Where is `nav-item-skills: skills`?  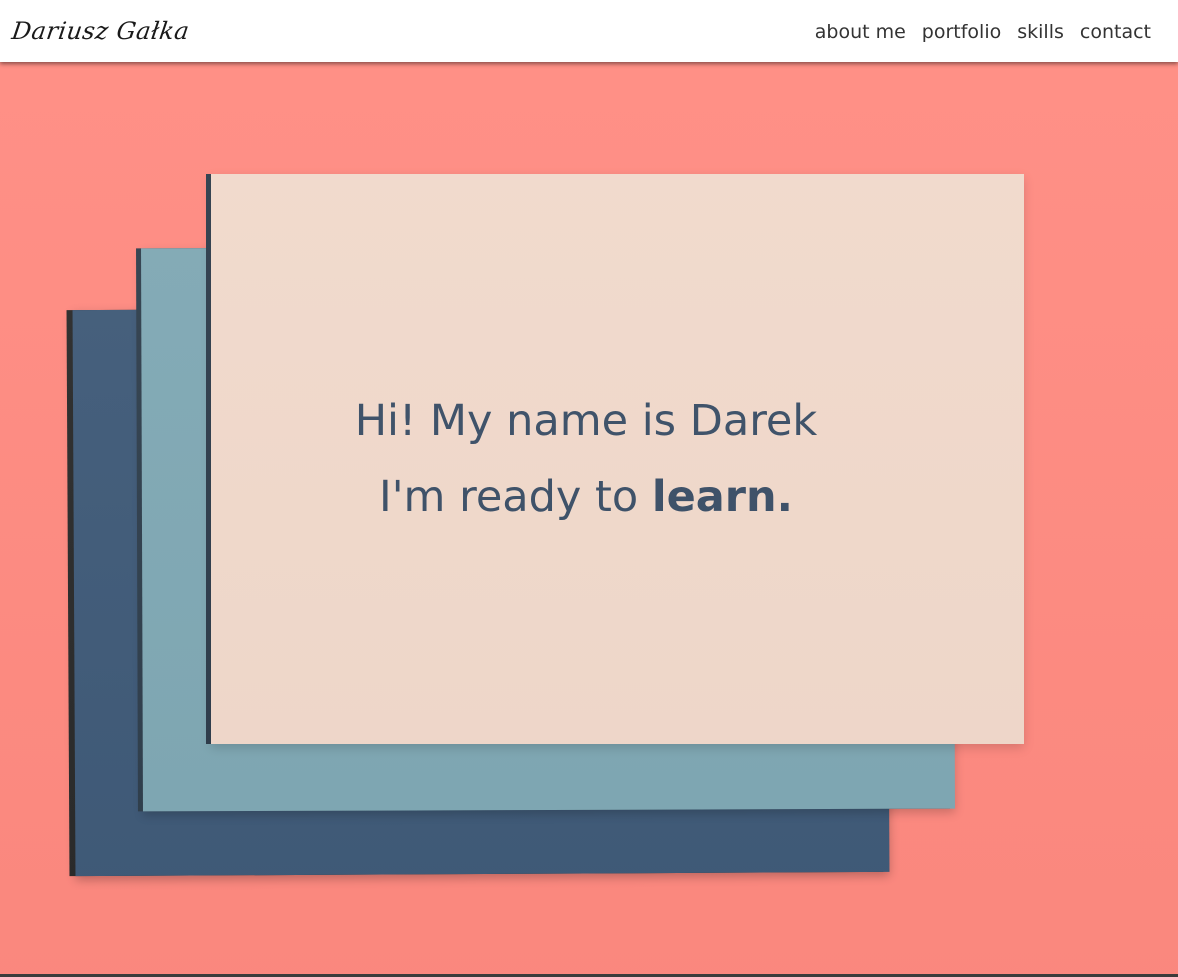 nav-item-skills: skills is located at coordinates (1040, 32).